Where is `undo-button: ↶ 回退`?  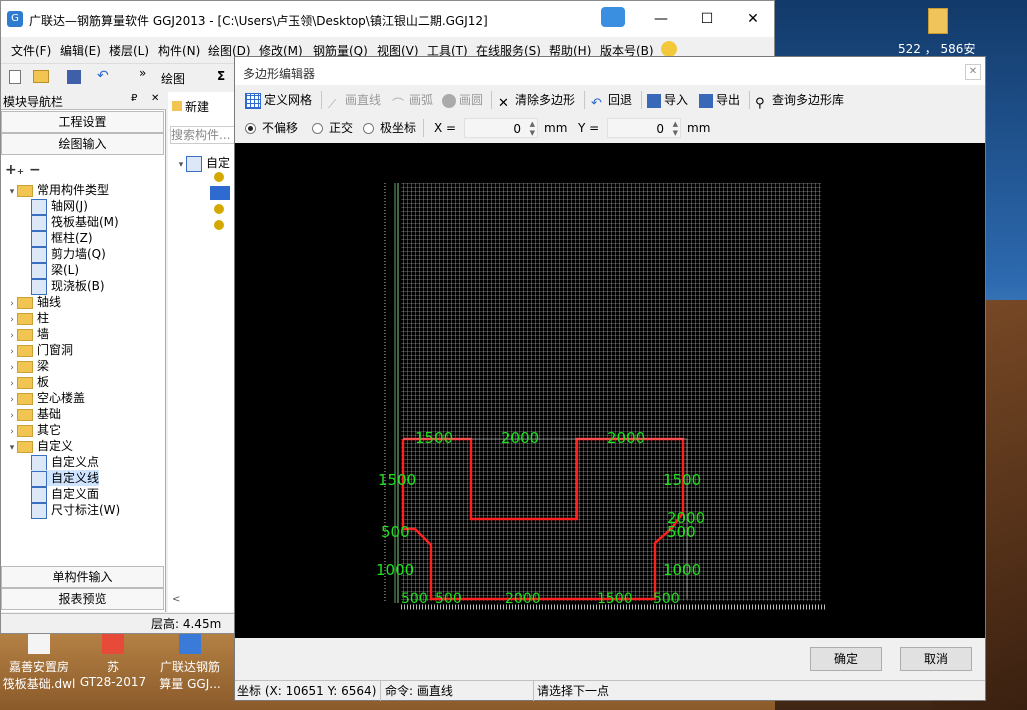
undo-button: ↶ 回退 is located at coordinates (611, 100).